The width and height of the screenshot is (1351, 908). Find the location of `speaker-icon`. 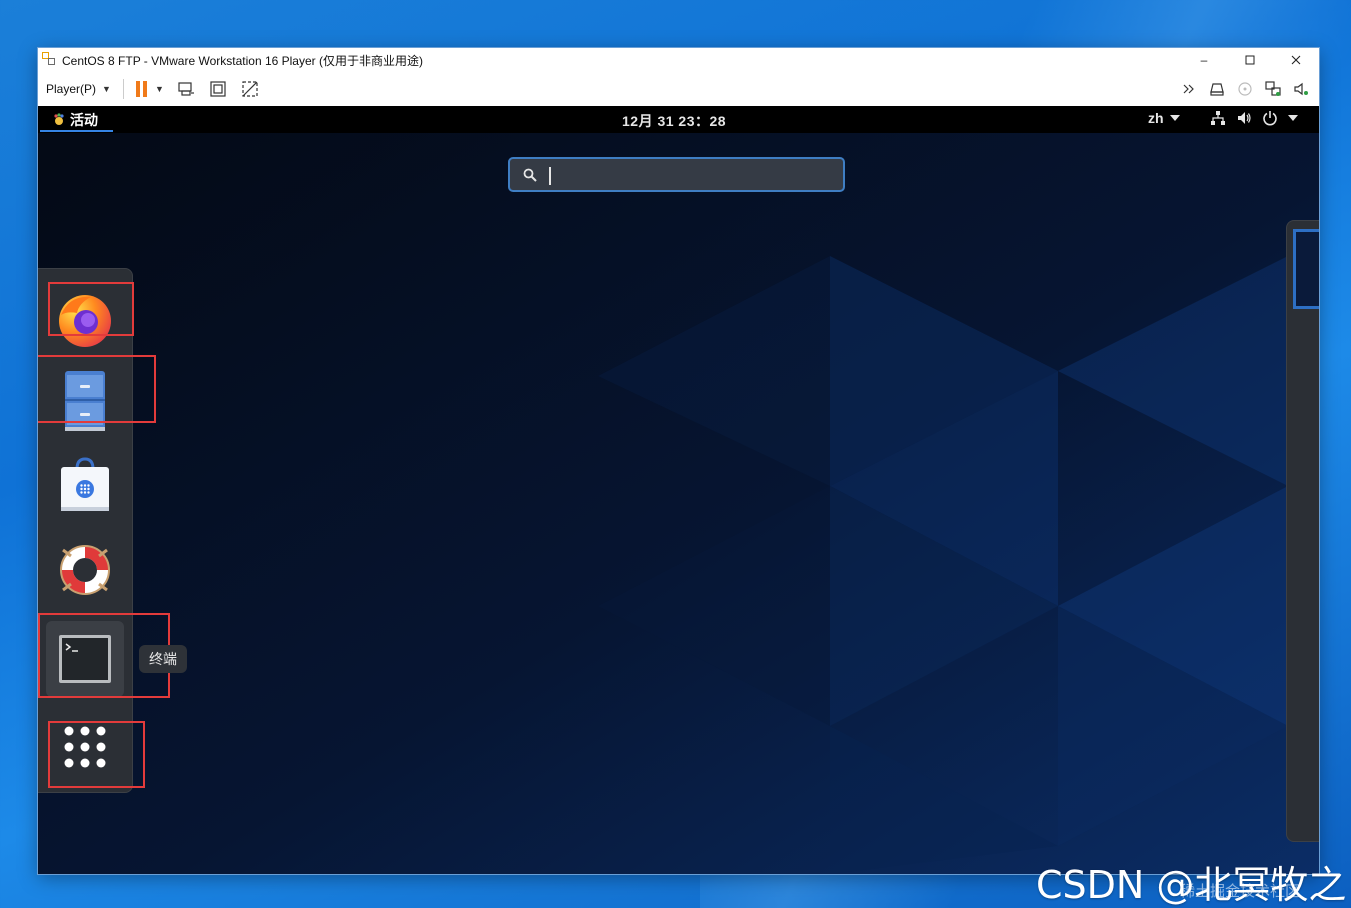

speaker-icon is located at coordinates (1301, 89).